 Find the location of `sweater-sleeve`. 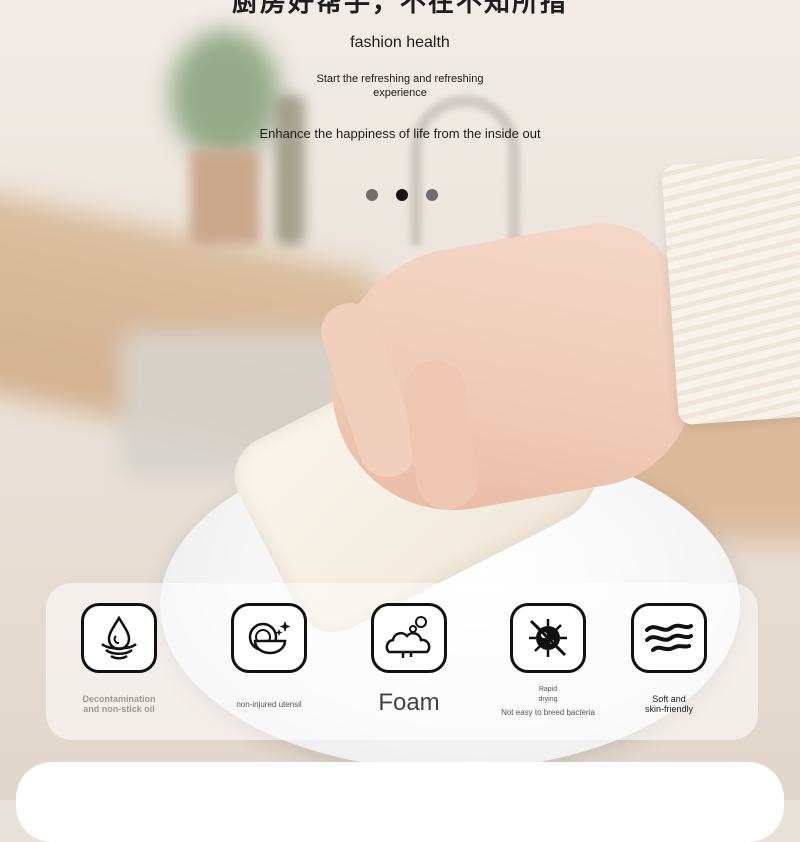

sweater-sleeve is located at coordinates (730, 290).